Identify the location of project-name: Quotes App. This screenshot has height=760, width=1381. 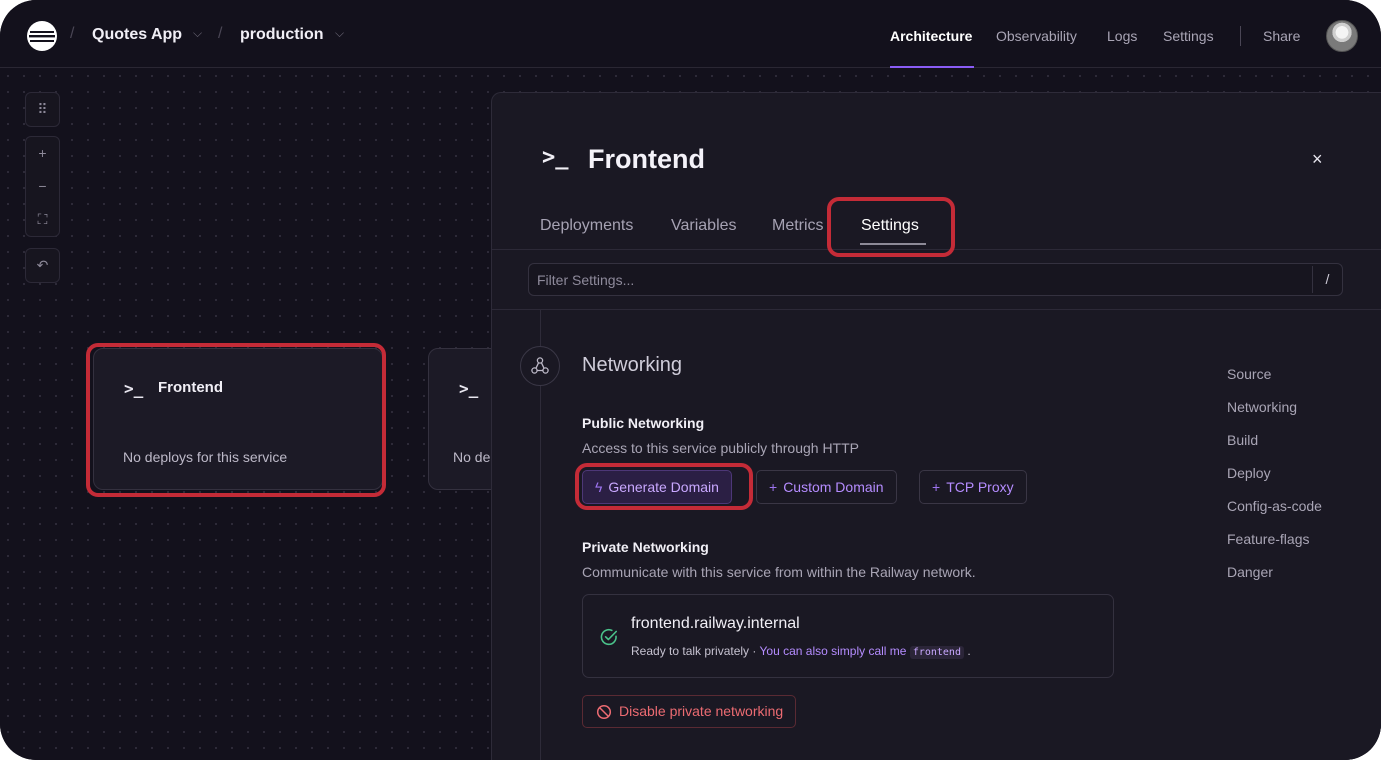
(137, 35).